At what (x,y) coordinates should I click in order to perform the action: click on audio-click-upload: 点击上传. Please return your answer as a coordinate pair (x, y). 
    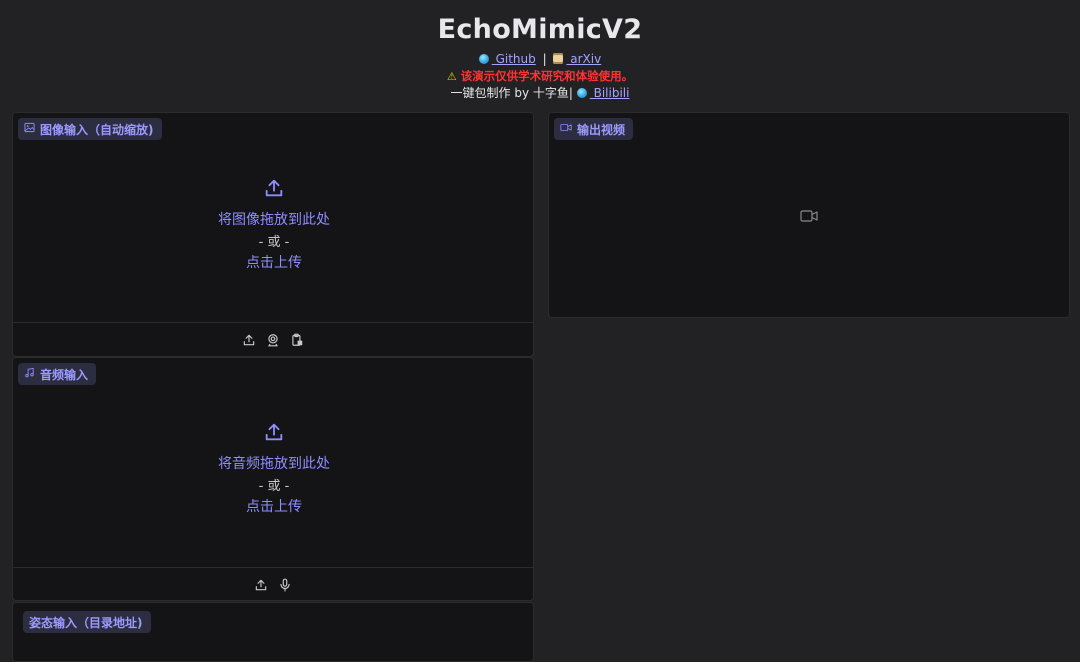
    Looking at the image, I should click on (274, 506).